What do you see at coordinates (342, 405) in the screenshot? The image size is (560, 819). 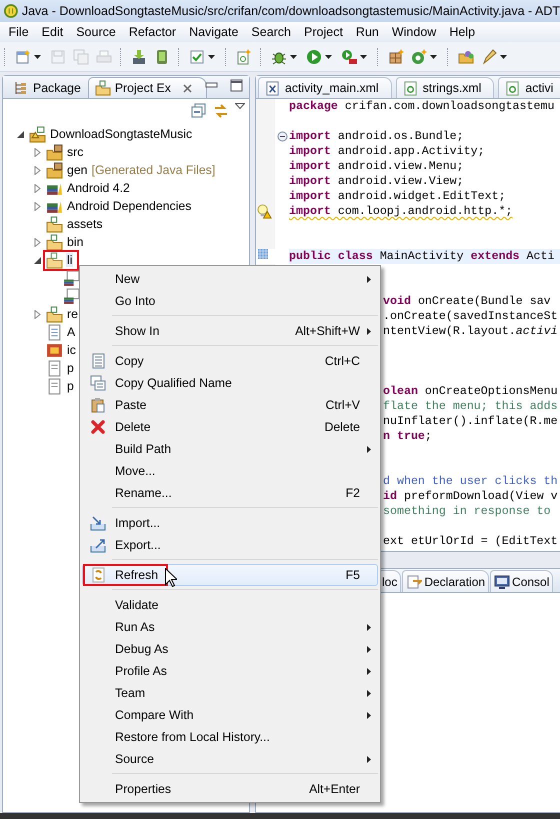 I see `shortcut-label: Ctrl+V` at bounding box center [342, 405].